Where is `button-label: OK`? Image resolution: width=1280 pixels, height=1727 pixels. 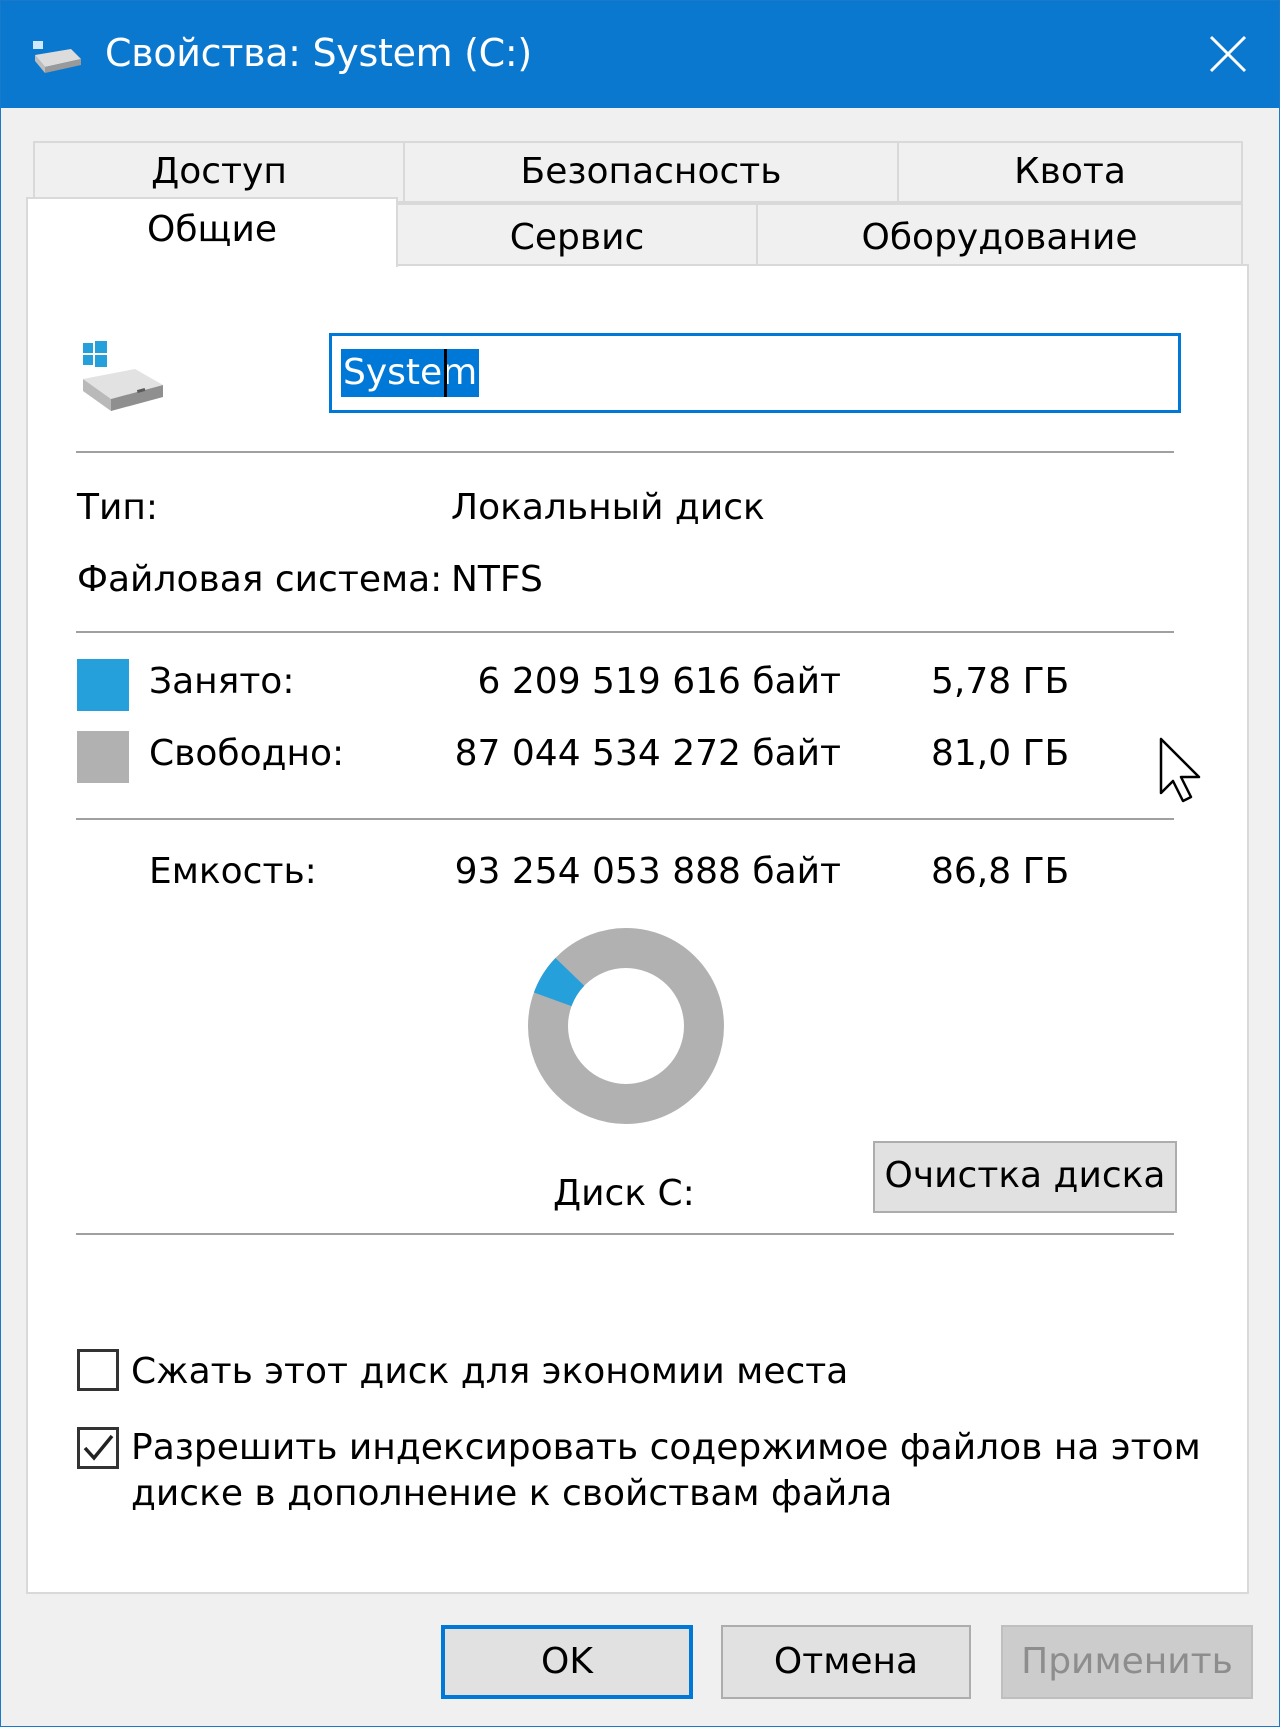
button-label: OK is located at coordinates (567, 1661).